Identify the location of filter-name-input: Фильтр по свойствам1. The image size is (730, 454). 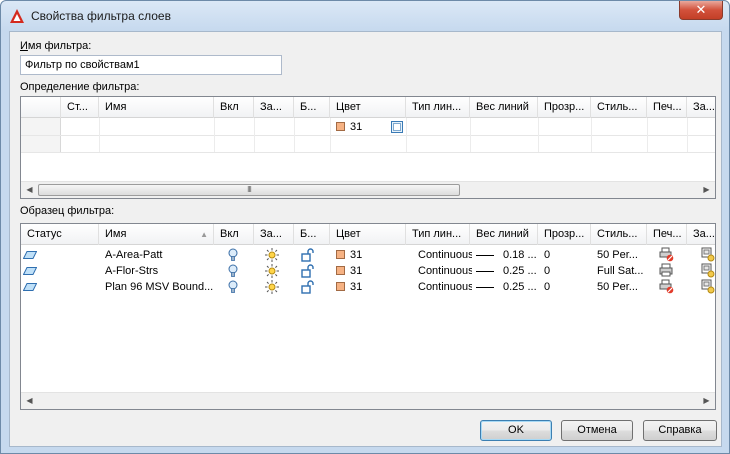
(151, 65).